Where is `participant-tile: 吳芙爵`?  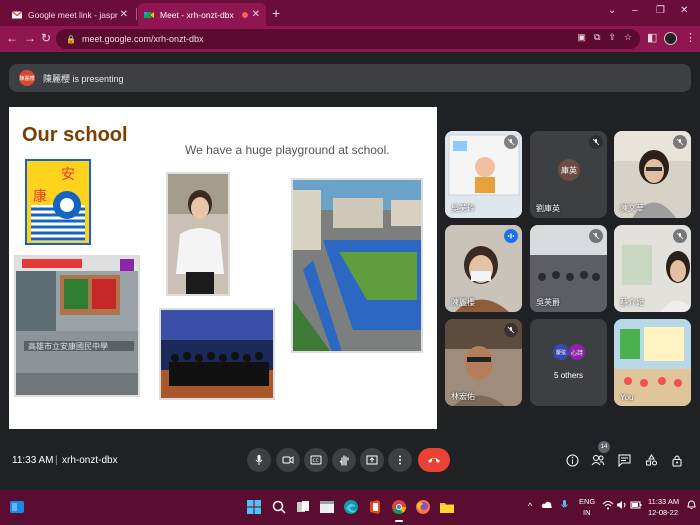 participant-tile: 吳芙爵 is located at coordinates (568, 268).